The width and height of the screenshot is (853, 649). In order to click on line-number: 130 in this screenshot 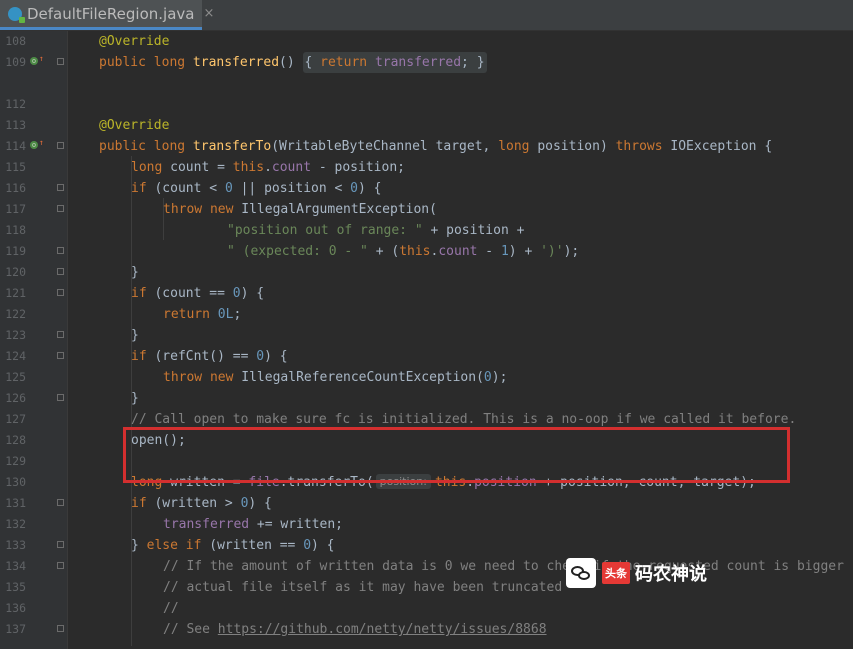, I will do `click(15, 482)`.